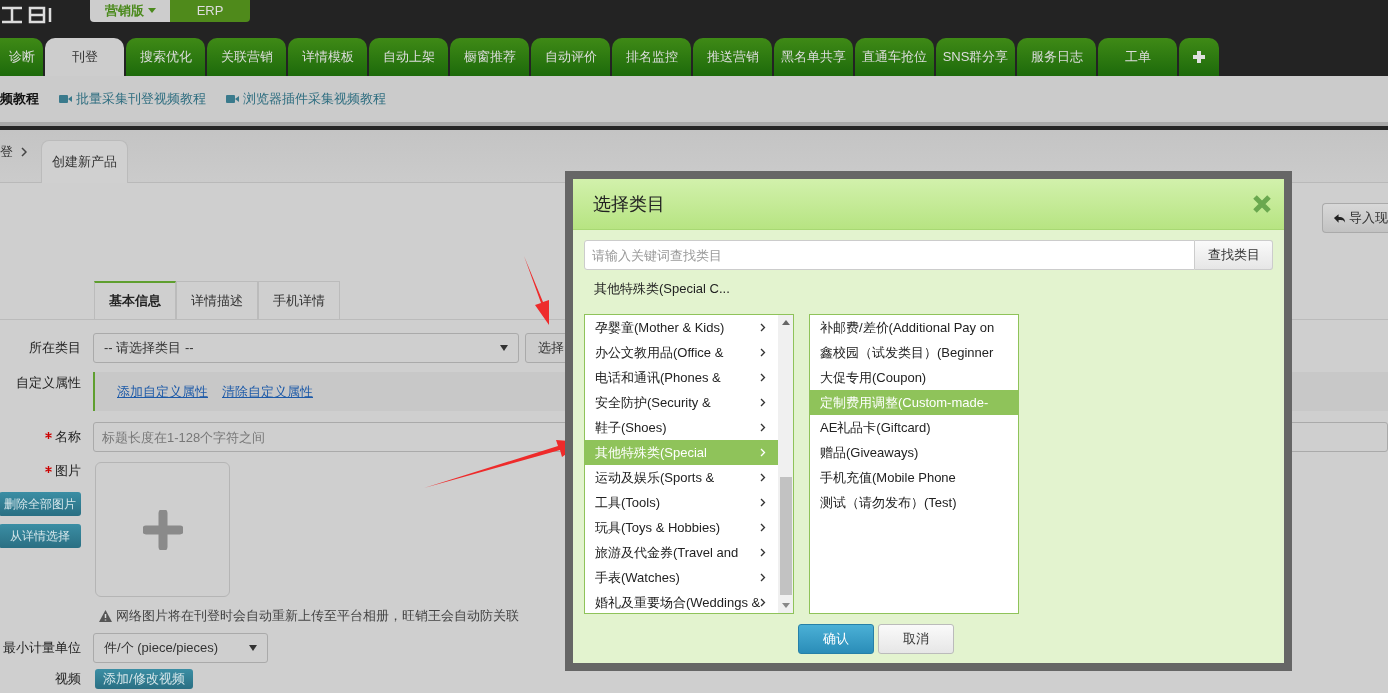 Image resolution: width=1388 pixels, height=693 pixels. What do you see at coordinates (629, 204) in the screenshot?
I see `dialog-title: 选择类目` at bounding box center [629, 204].